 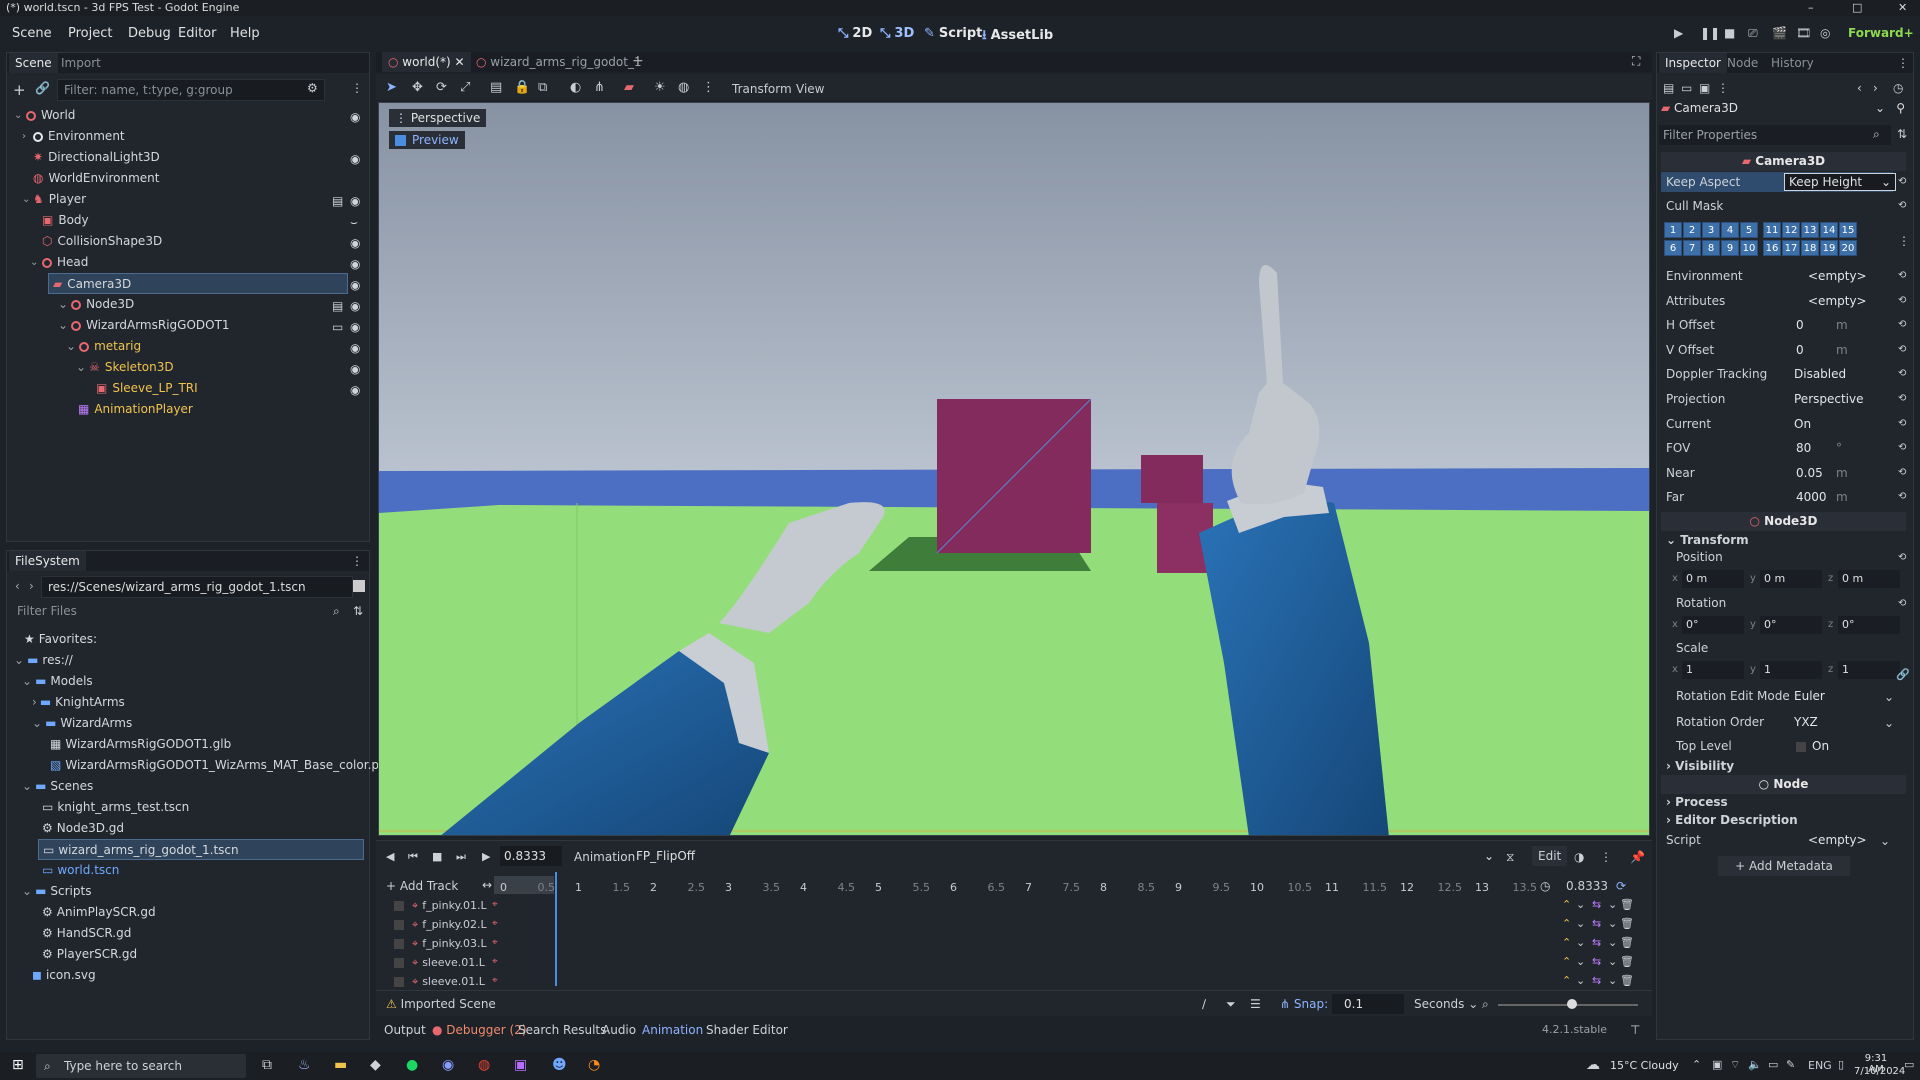 What do you see at coordinates (197, 33) in the screenshot?
I see `menu-editor: Editor` at bounding box center [197, 33].